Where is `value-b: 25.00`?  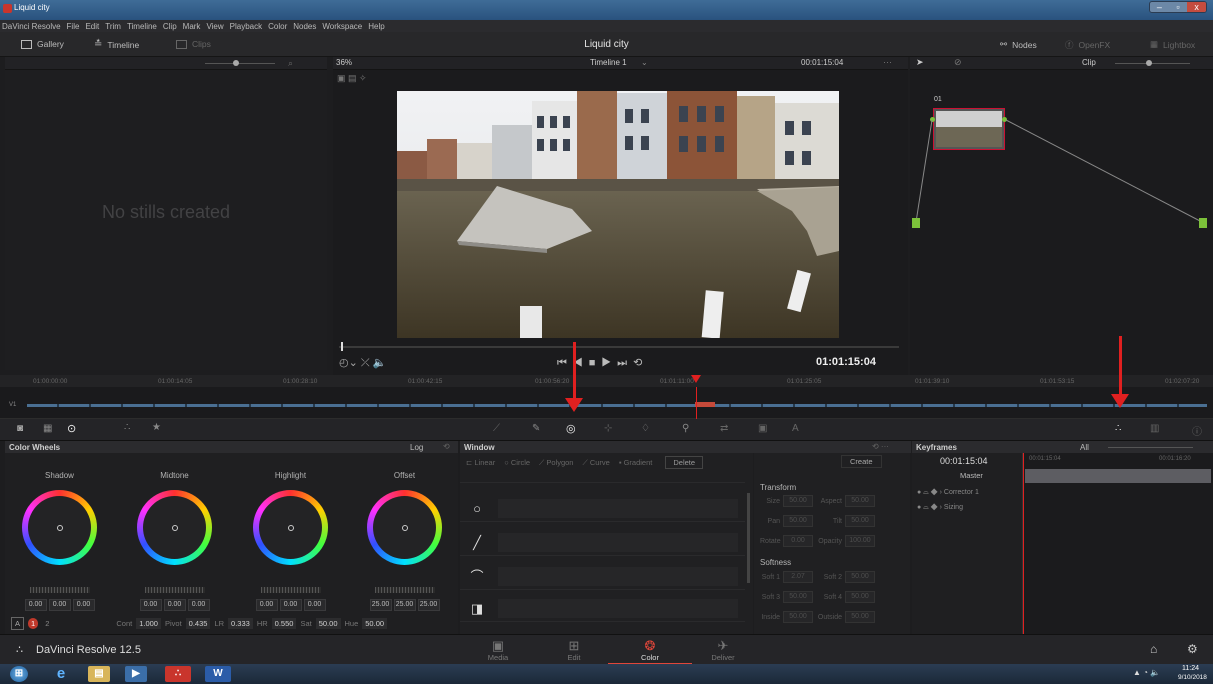 value-b: 25.00 is located at coordinates (428, 605).